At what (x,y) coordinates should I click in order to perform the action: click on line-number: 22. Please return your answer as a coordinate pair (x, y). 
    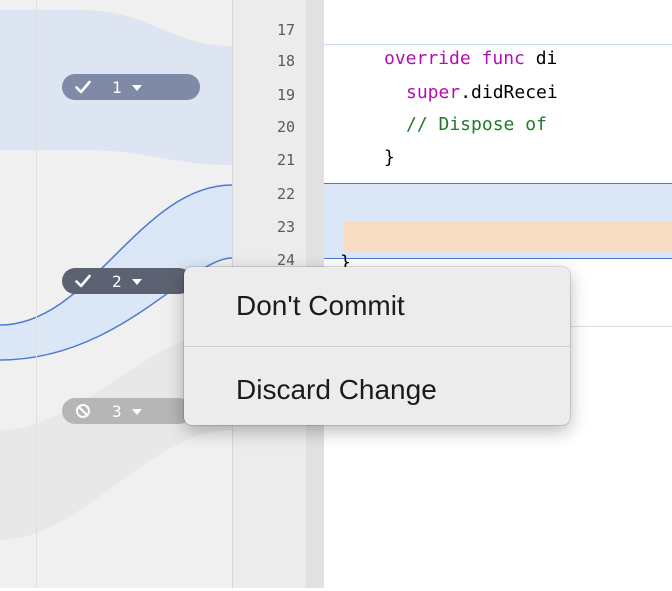
    Looking at the image, I should click on (285, 194).